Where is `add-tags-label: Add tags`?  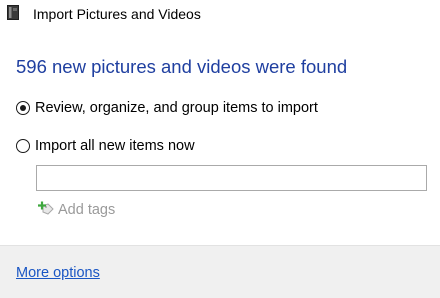
add-tags-label: Add tags is located at coordinates (87, 210).